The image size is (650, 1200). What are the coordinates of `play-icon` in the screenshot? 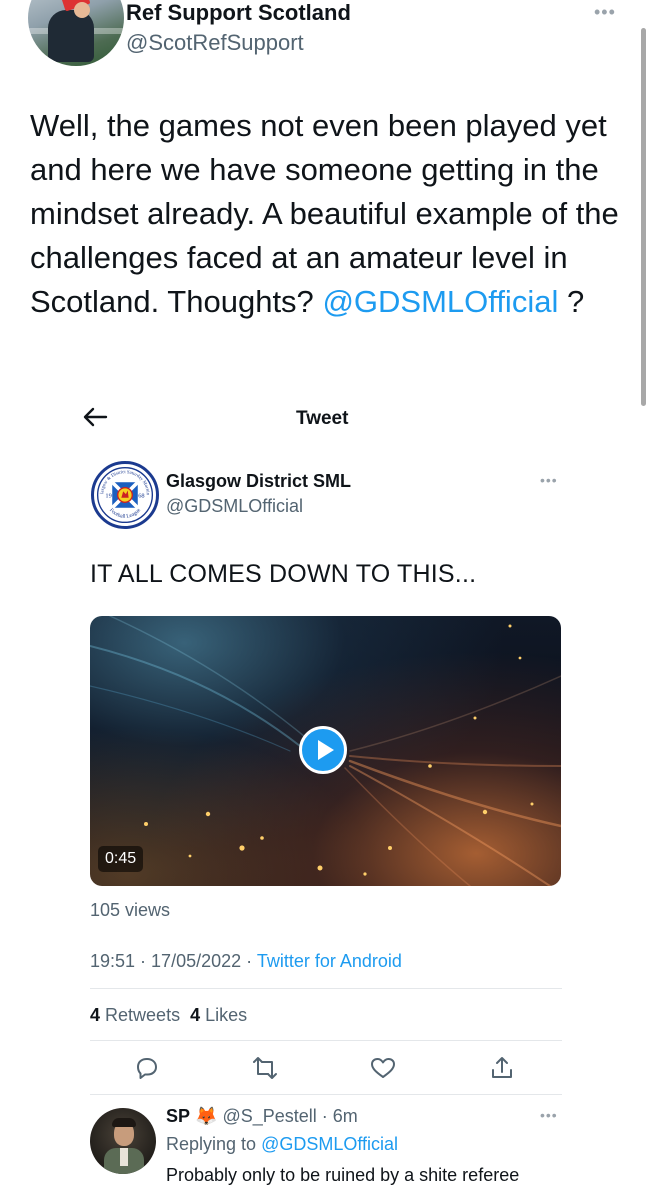 It's located at (326, 750).